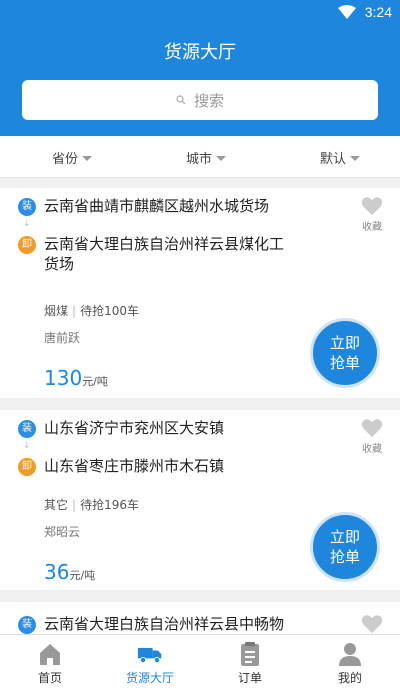 The height and width of the screenshot is (690, 400). Describe the element at coordinates (164, 624) in the screenshot. I see `from-address: 云南省大理白族自治州祥云县中畅物` at that location.